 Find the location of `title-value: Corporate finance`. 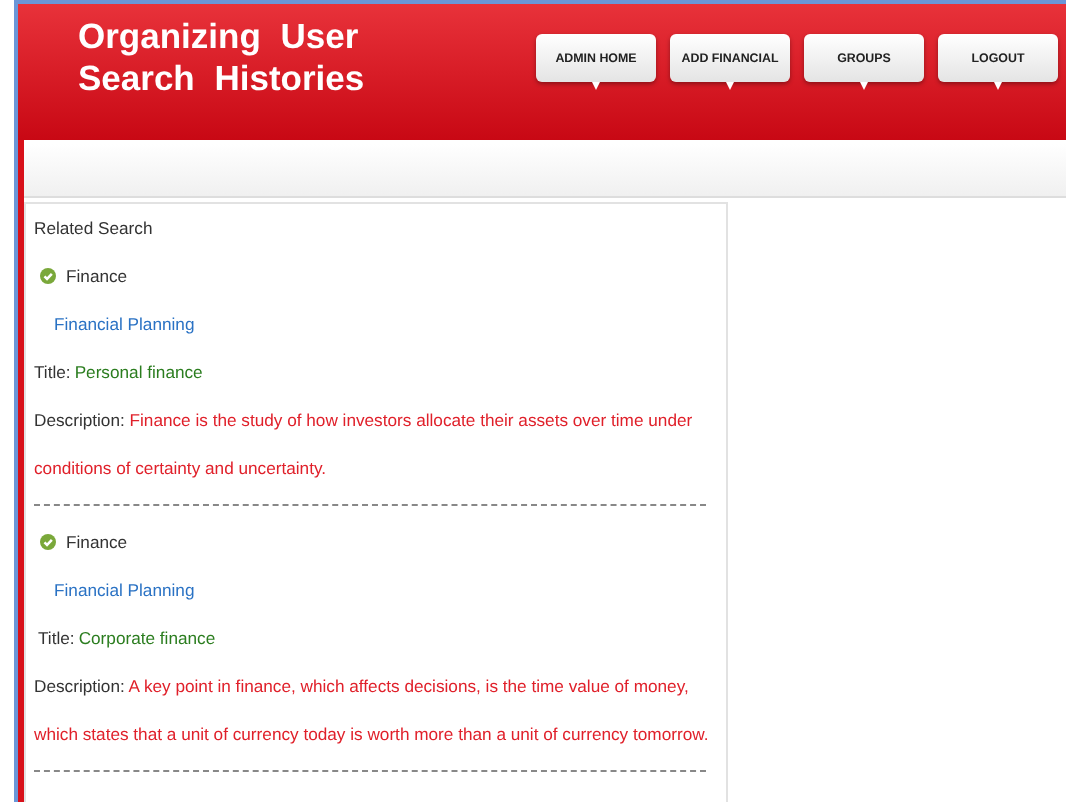

title-value: Corporate finance is located at coordinates (147, 638).